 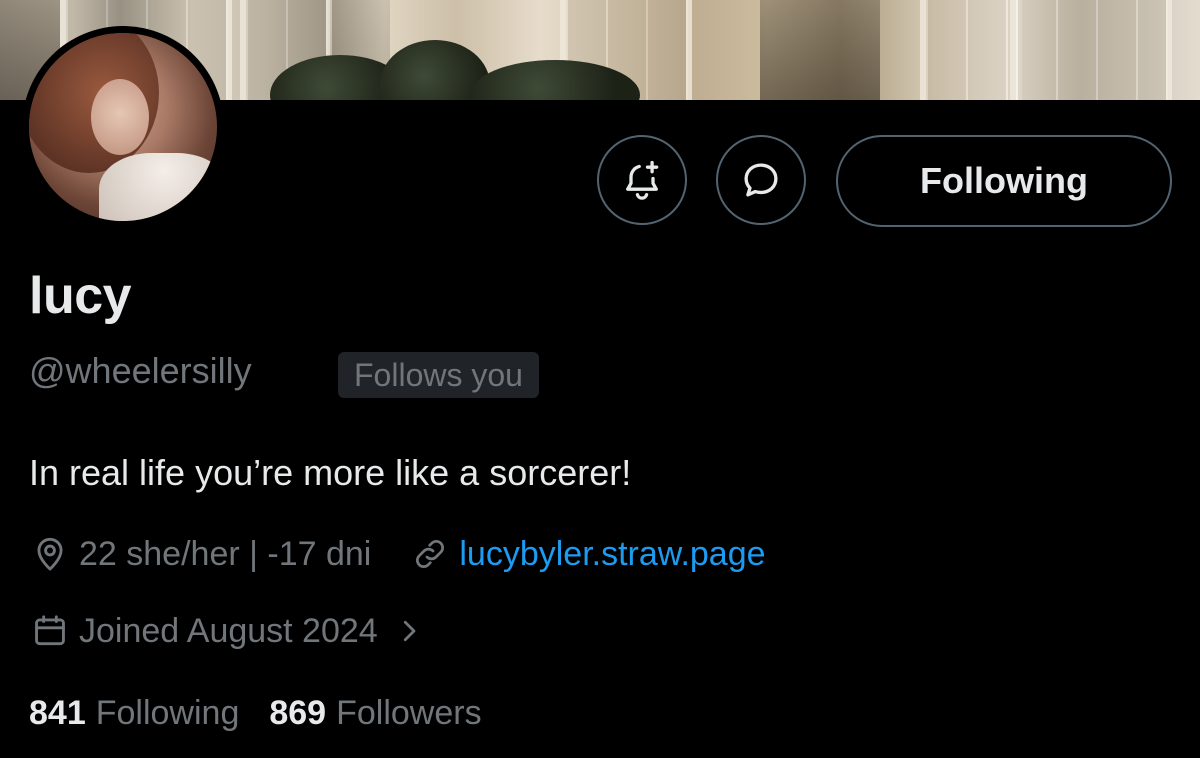 What do you see at coordinates (409, 631) in the screenshot?
I see `chevron-right-icon` at bounding box center [409, 631].